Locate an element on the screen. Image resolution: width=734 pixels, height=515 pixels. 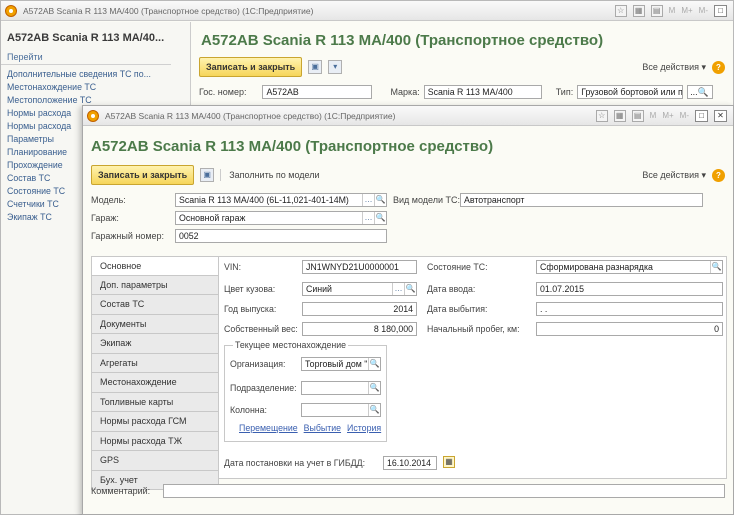
all-actions-menu: Все действия ▾? is located at coordinates (683, 175).